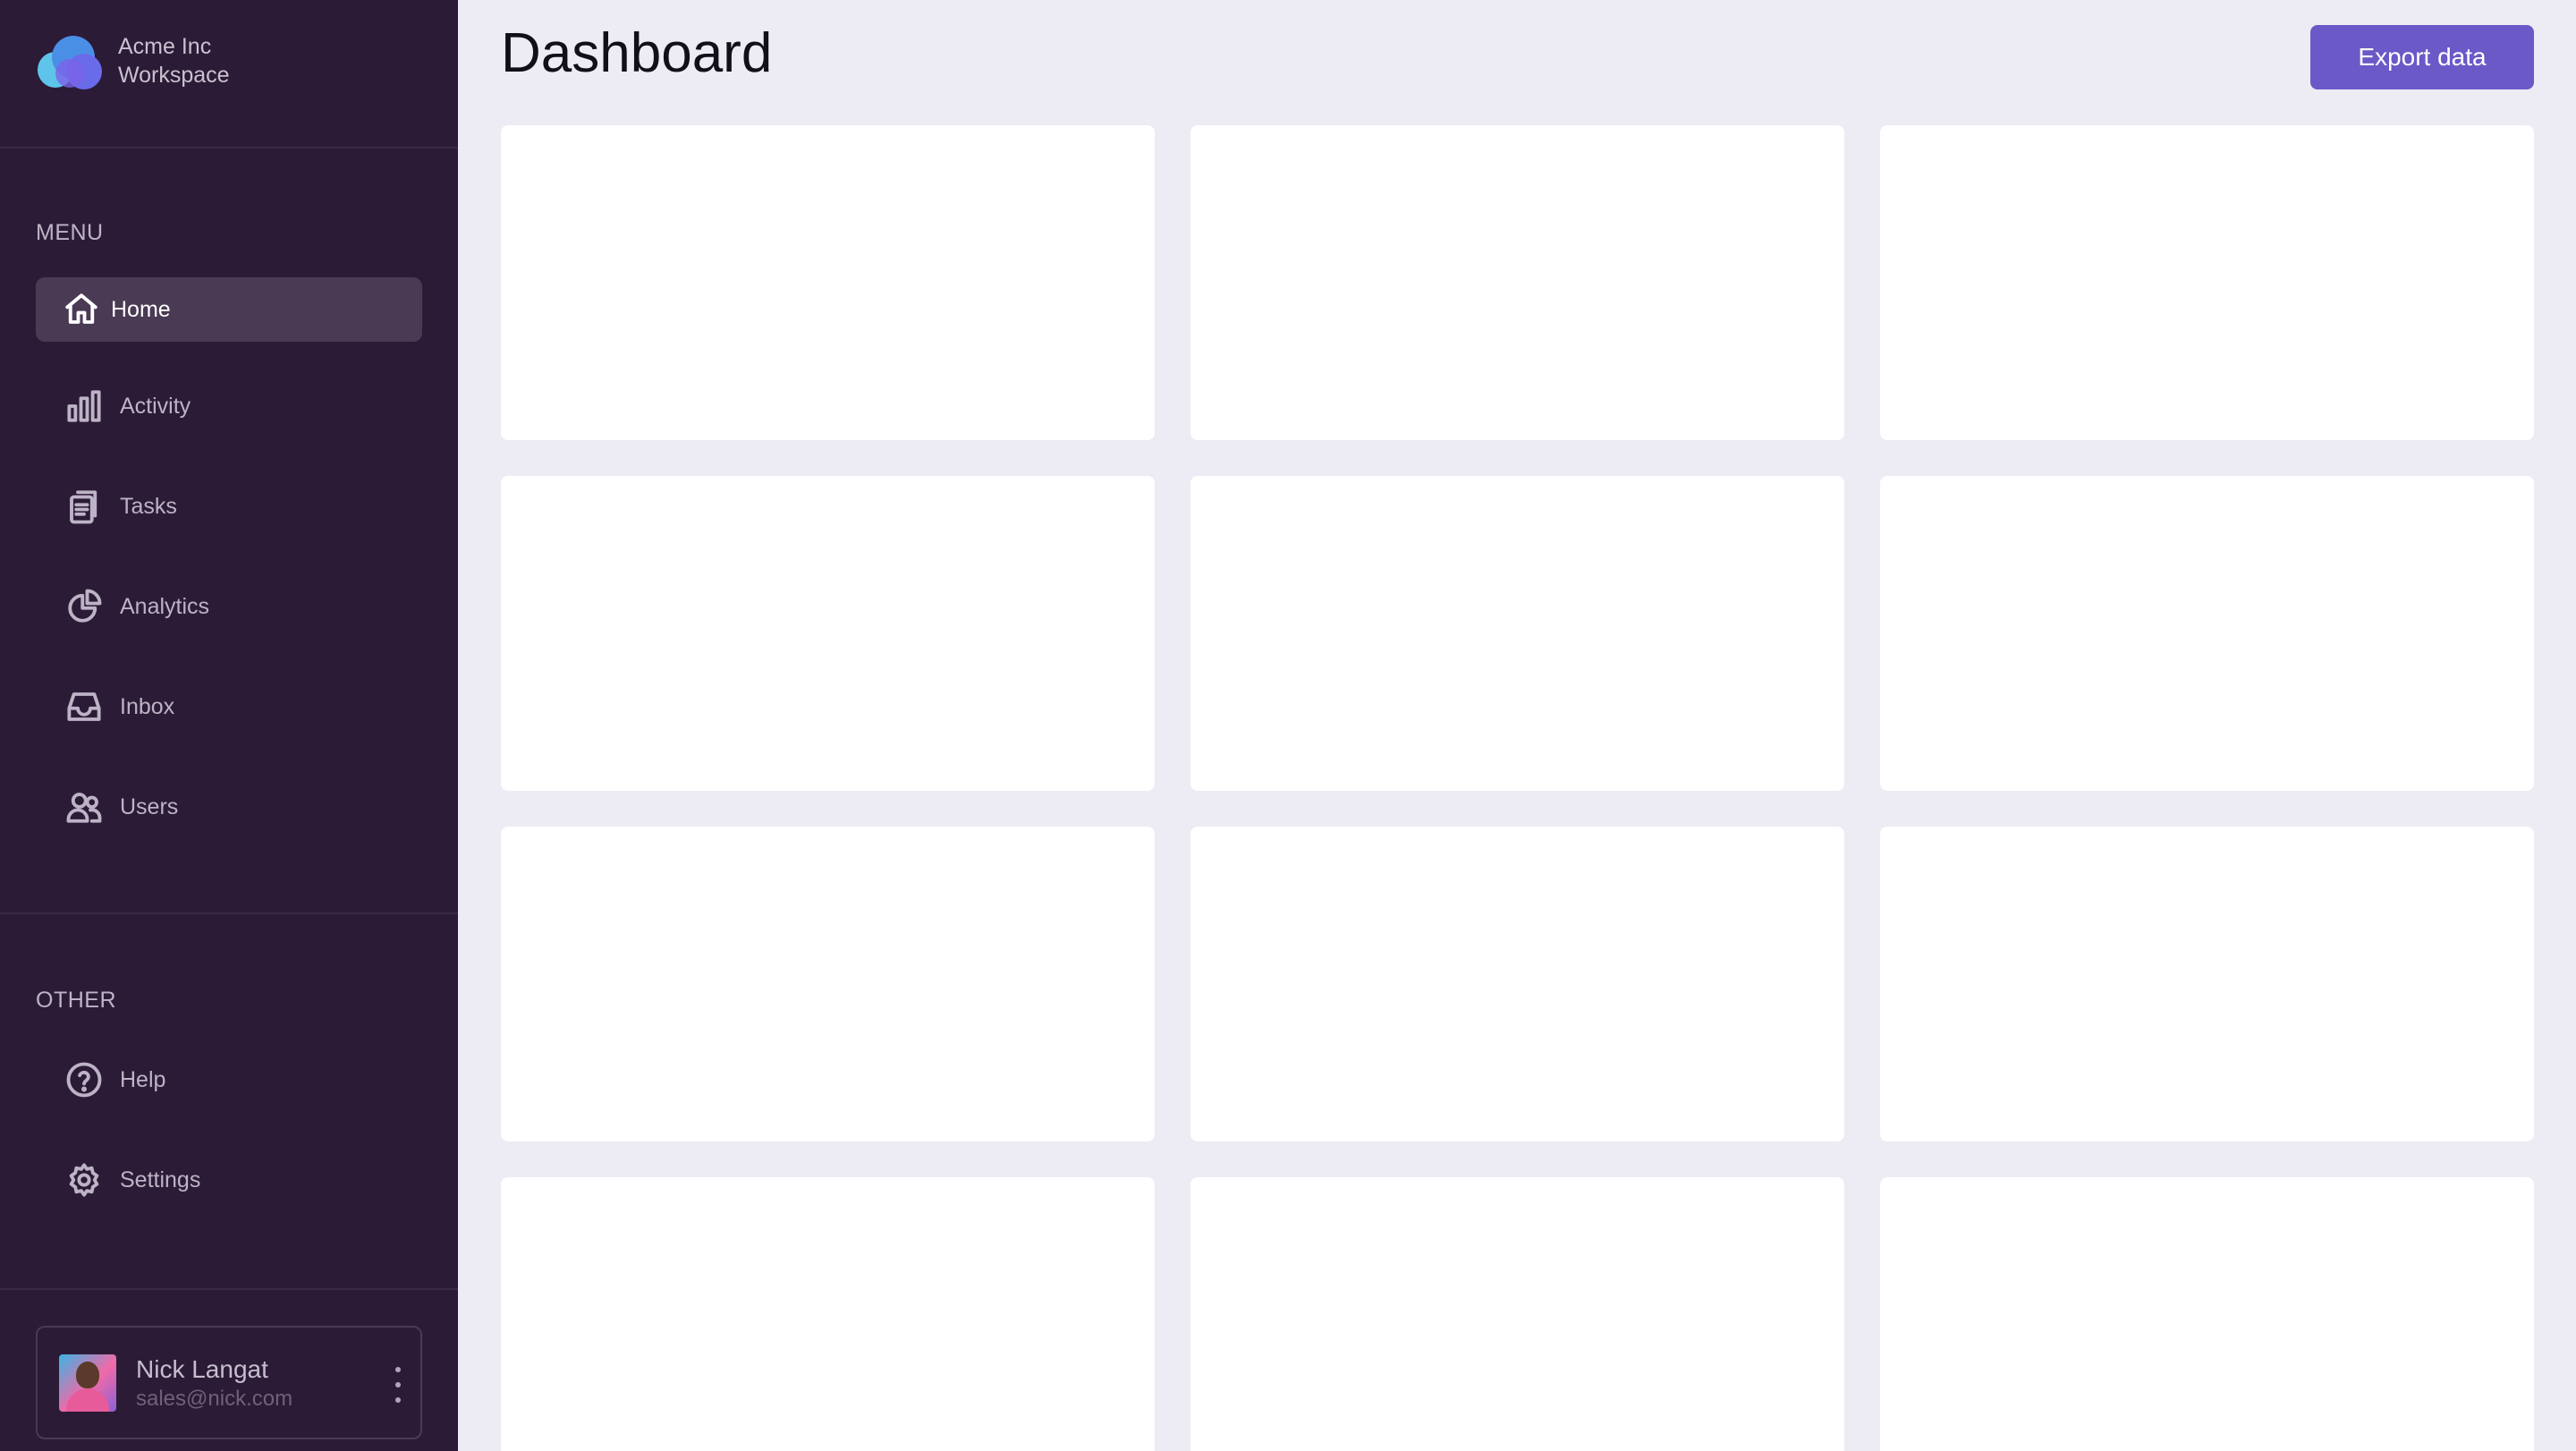  Describe the element at coordinates (165, 46) in the screenshot. I see `brand-name: Acme Inc` at that location.